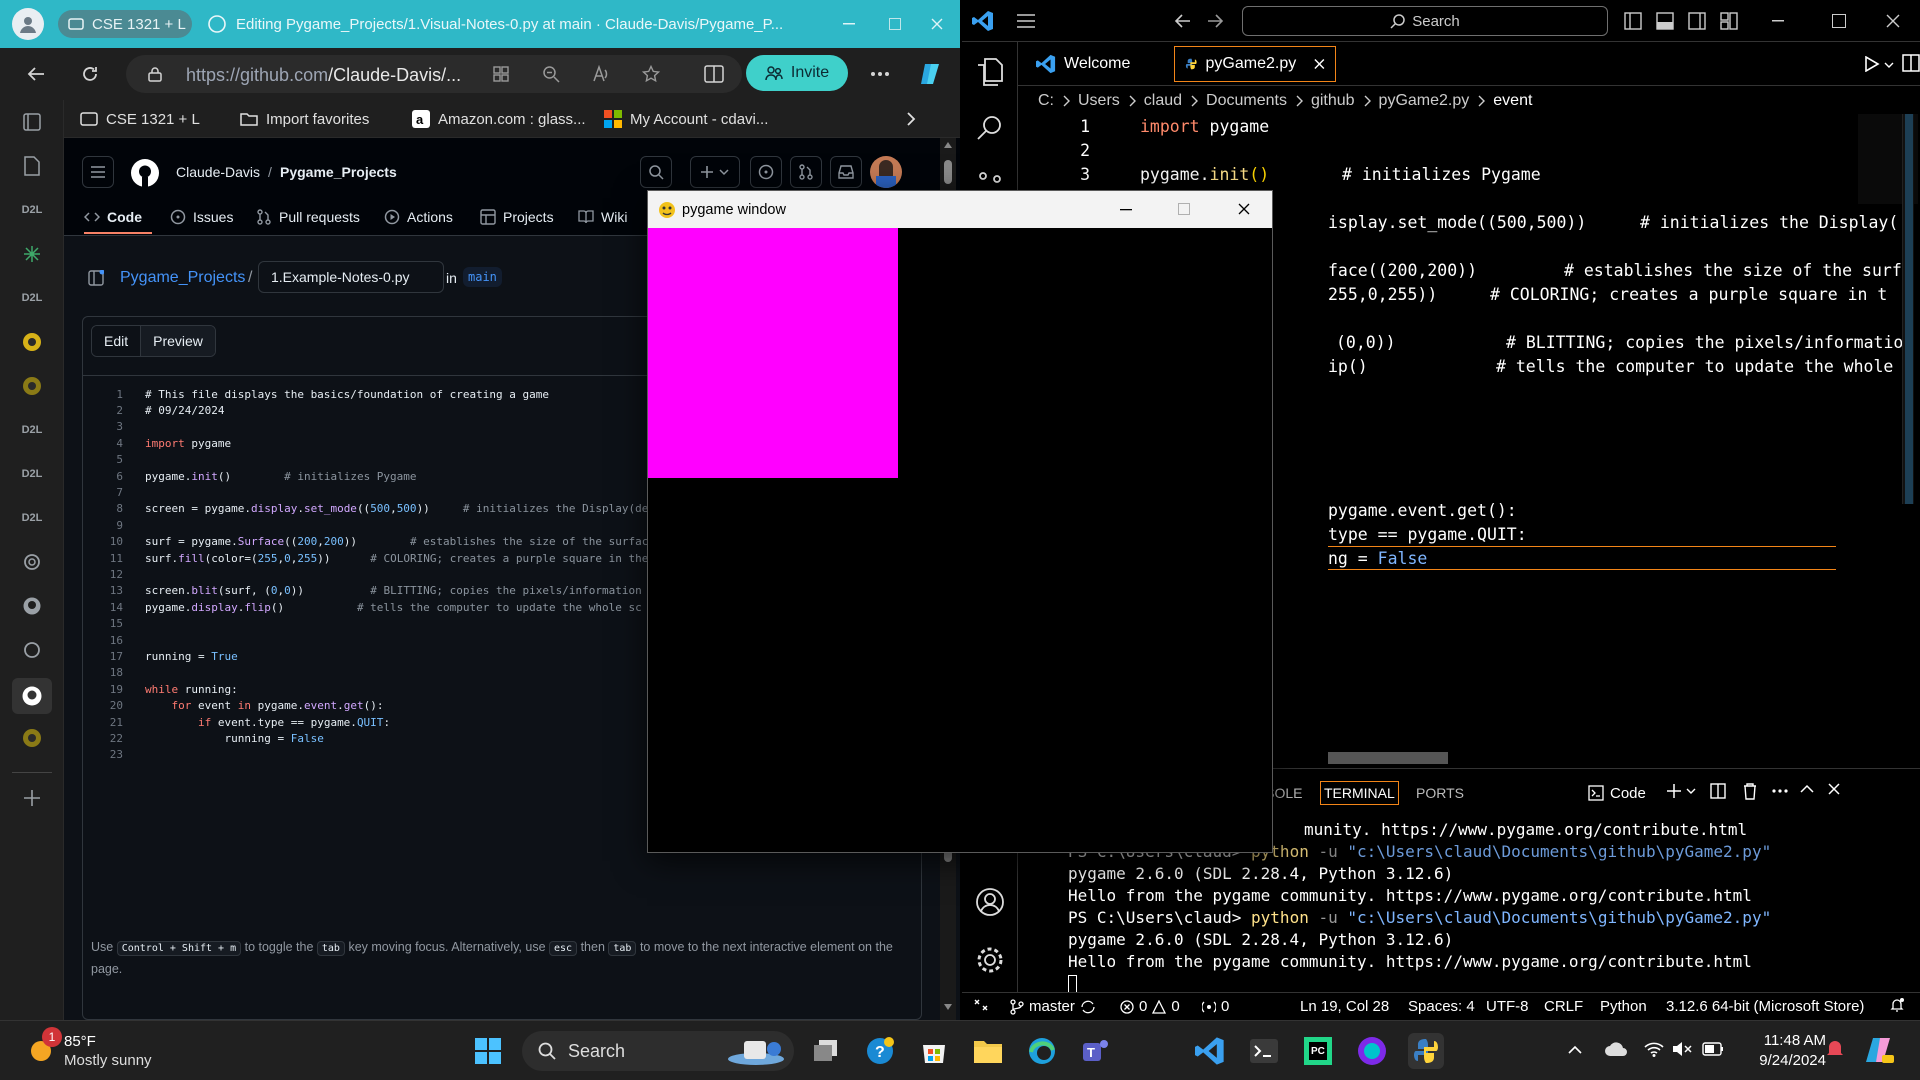  Describe the element at coordinates (766, 172) in the screenshot. I see `issues-button` at that location.